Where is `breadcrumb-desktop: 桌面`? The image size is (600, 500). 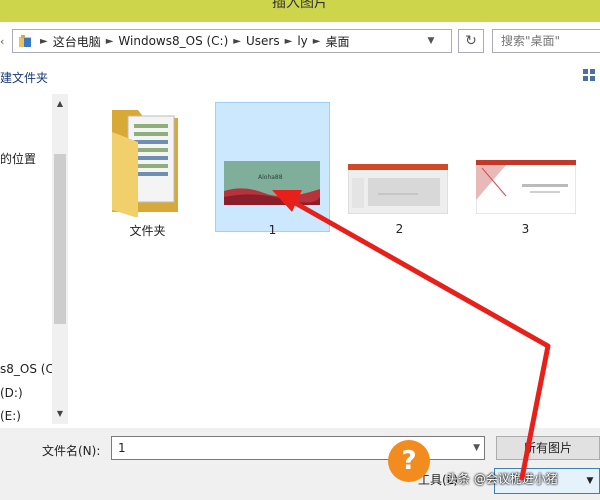
breadcrumb-desktop: 桌面 is located at coordinates (337, 41).